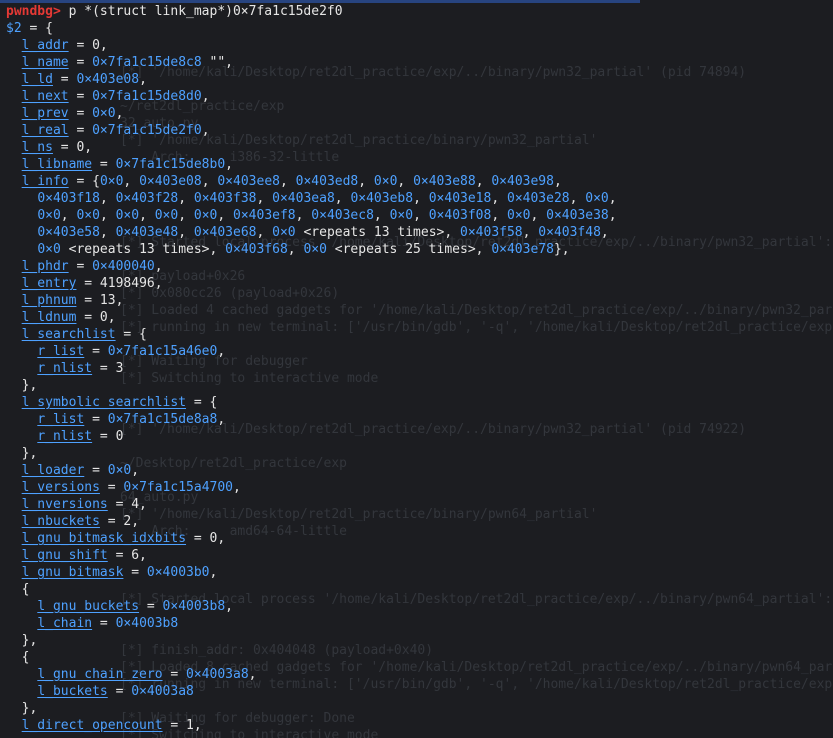  I want to click on output-text: = 0,, so click(96, 317).